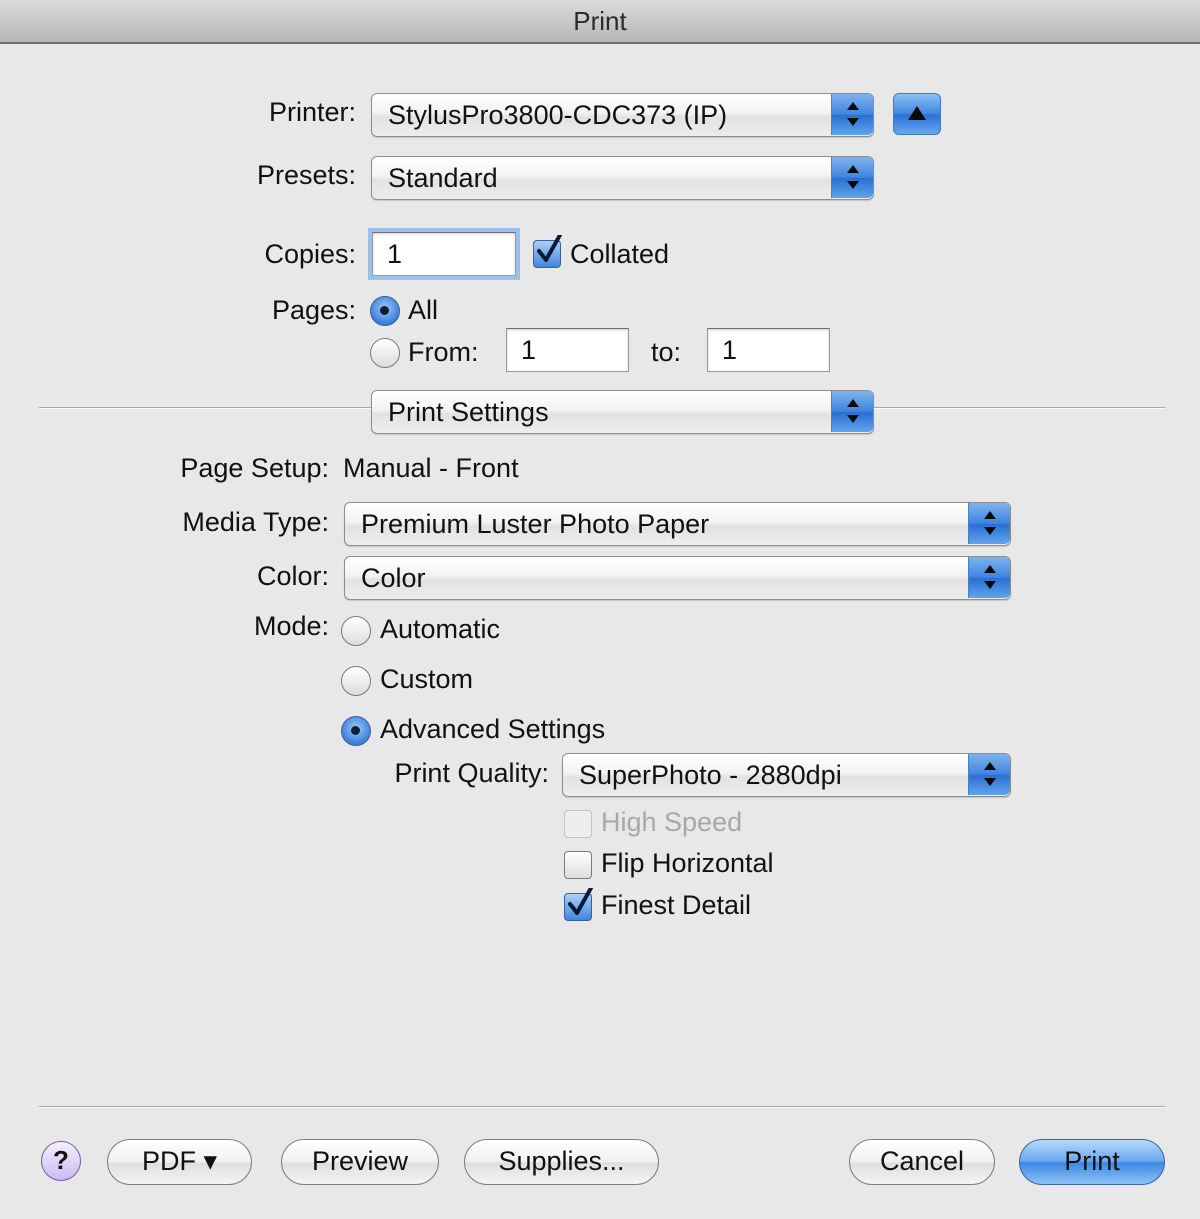  I want to click on collated-checkbox, so click(547, 251).